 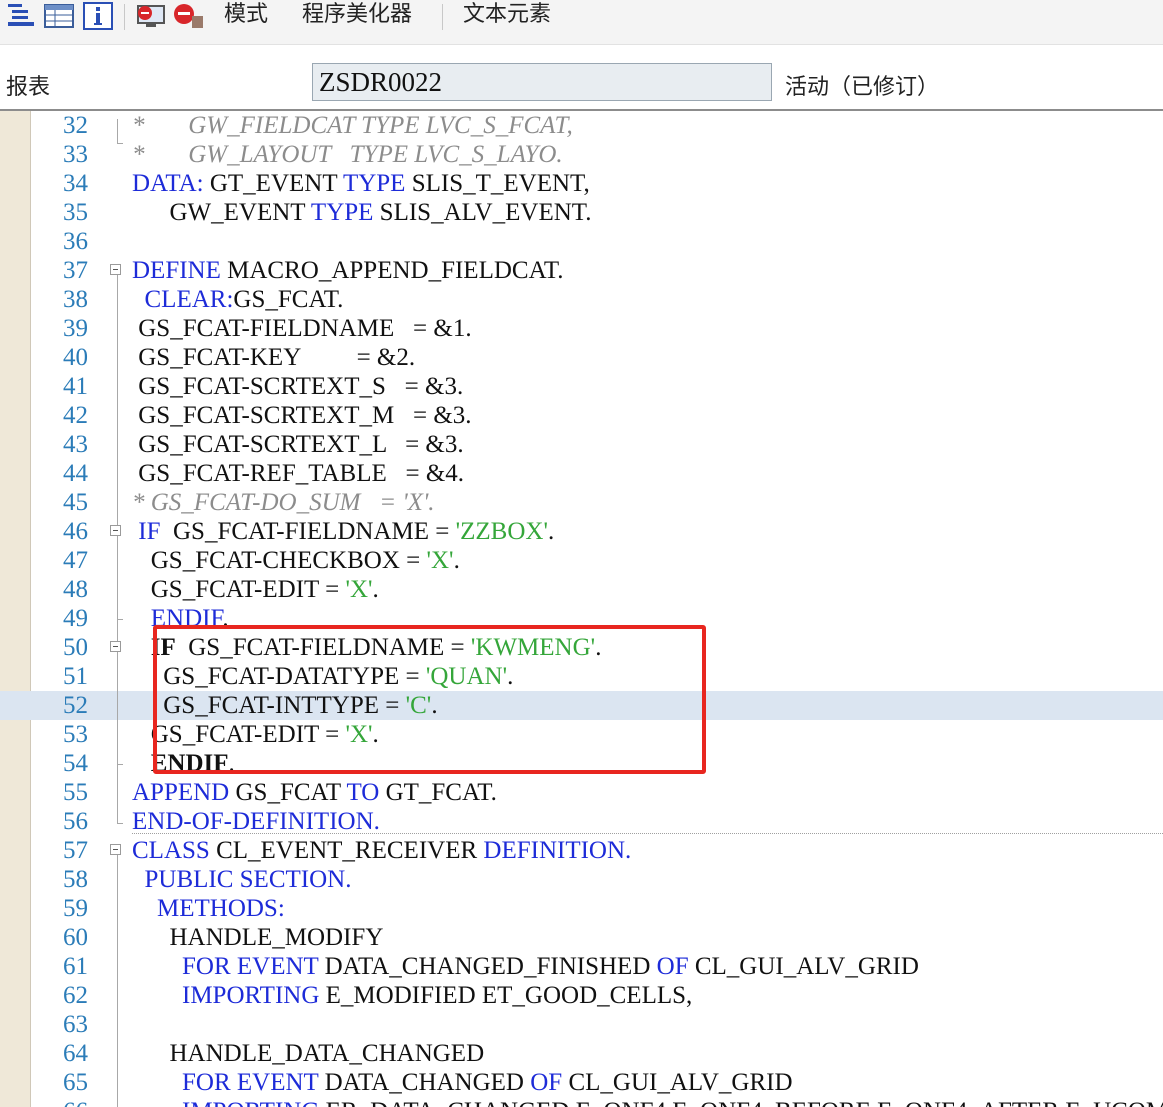 What do you see at coordinates (581, 299) in the screenshot?
I see `code-line: 38 CLEAR:GS_FCAT.` at bounding box center [581, 299].